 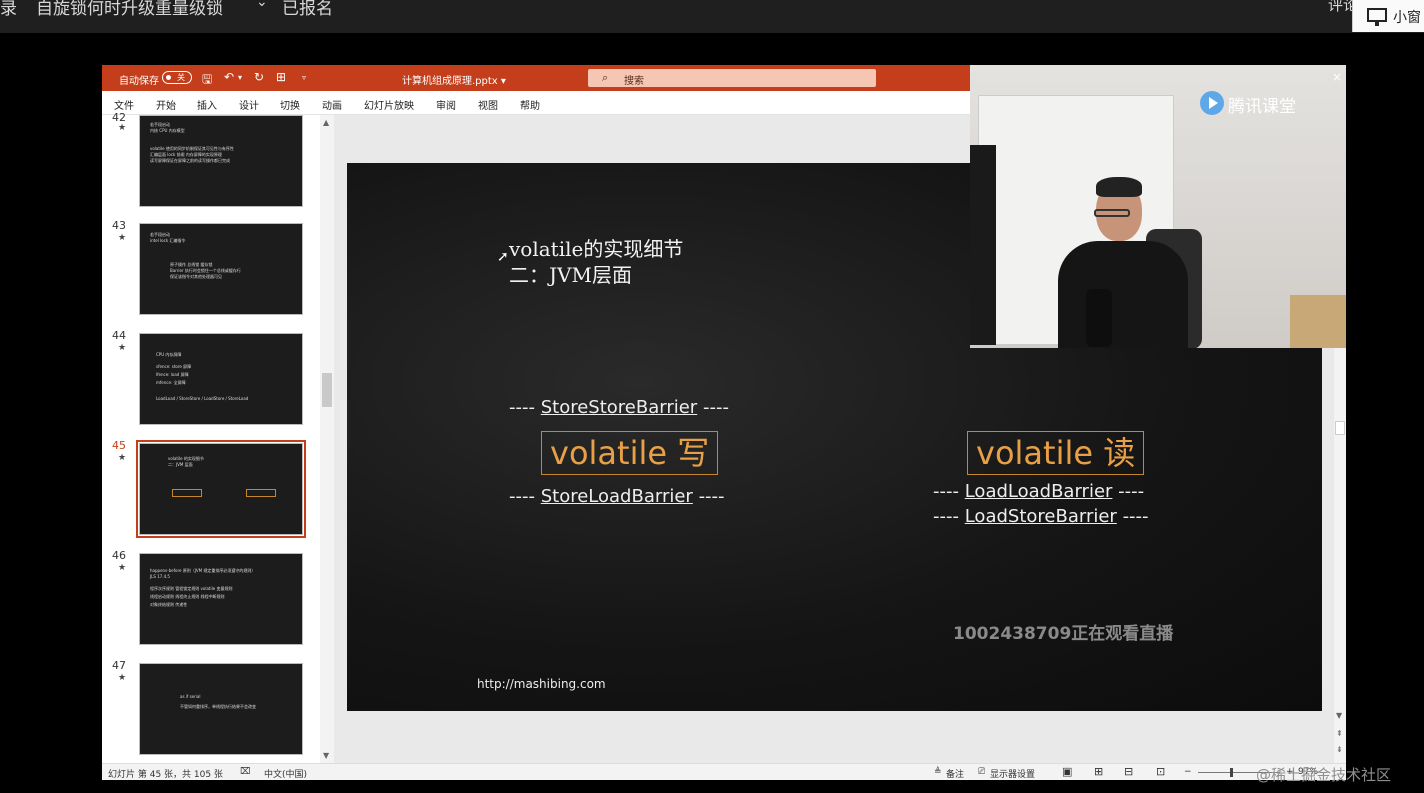 What do you see at coordinates (229, 77) in the screenshot?
I see `undo-icon: ↶` at bounding box center [229, 77].